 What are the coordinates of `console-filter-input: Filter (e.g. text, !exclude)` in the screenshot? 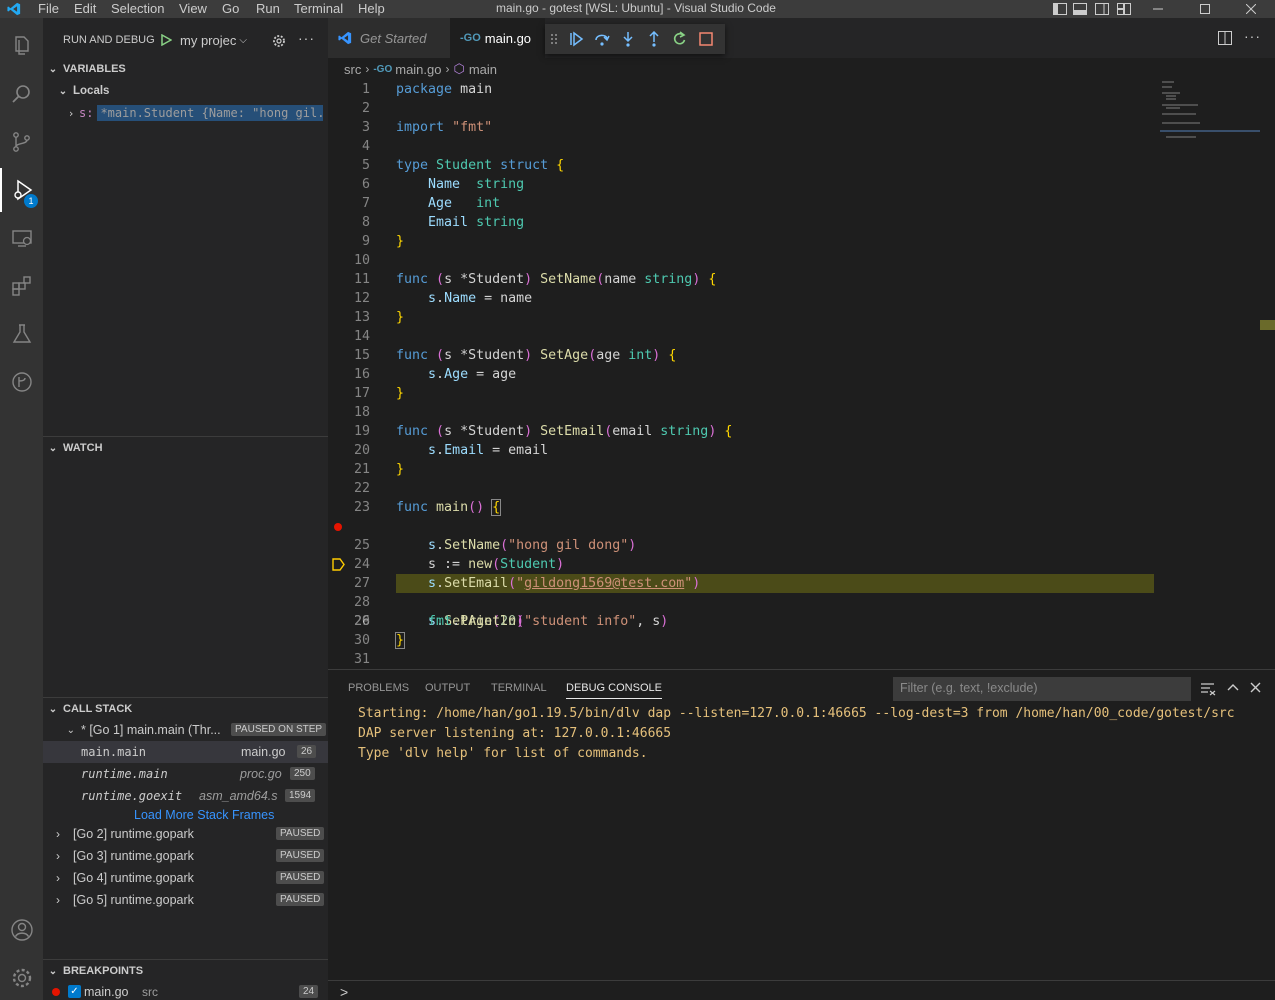 It's located at (1042, 689).